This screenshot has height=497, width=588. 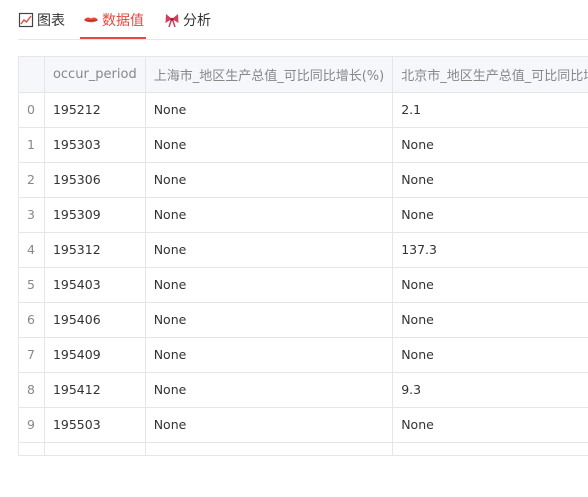 What do you see at coordinates (95, 390) in the screenshot?
I see `cell-occur-period: 195412` at bounding box center [95, 390].